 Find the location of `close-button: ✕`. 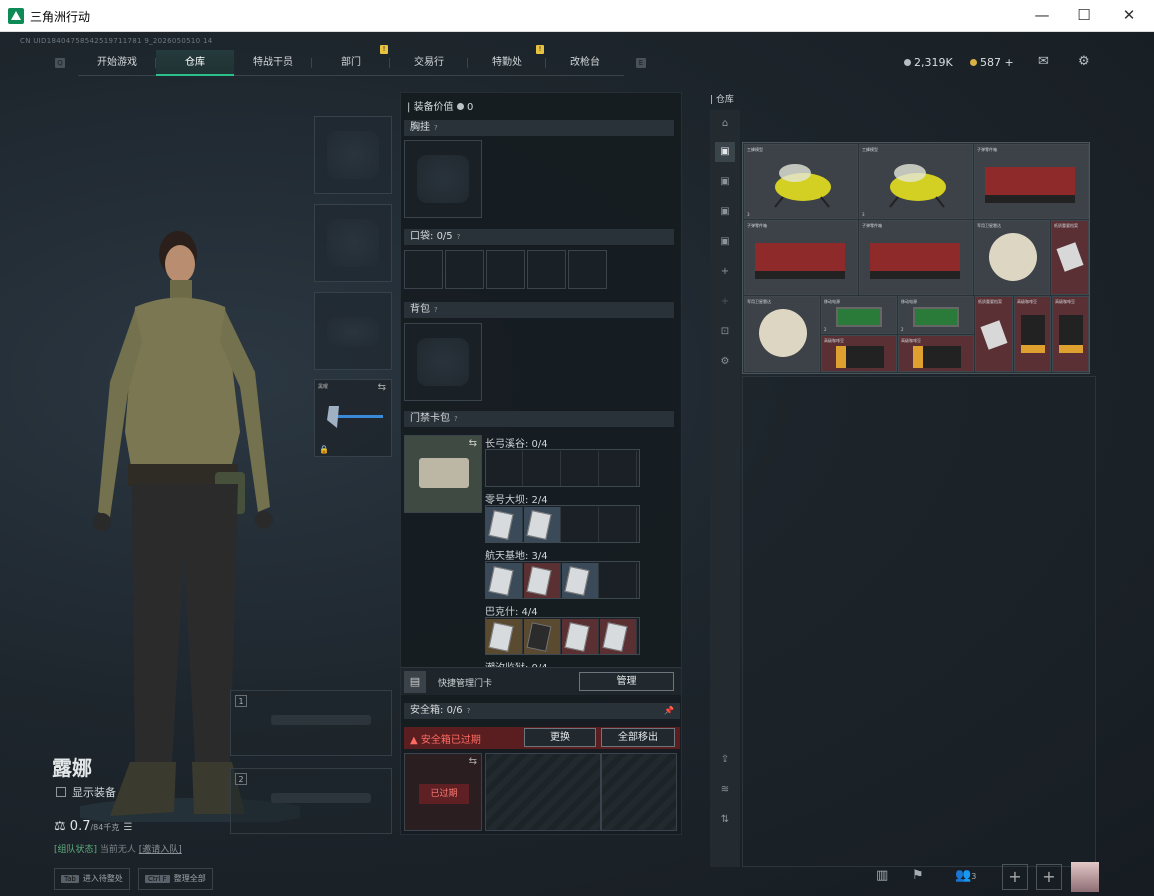

close-button: ✕ is located at coordinates (1129, 15).